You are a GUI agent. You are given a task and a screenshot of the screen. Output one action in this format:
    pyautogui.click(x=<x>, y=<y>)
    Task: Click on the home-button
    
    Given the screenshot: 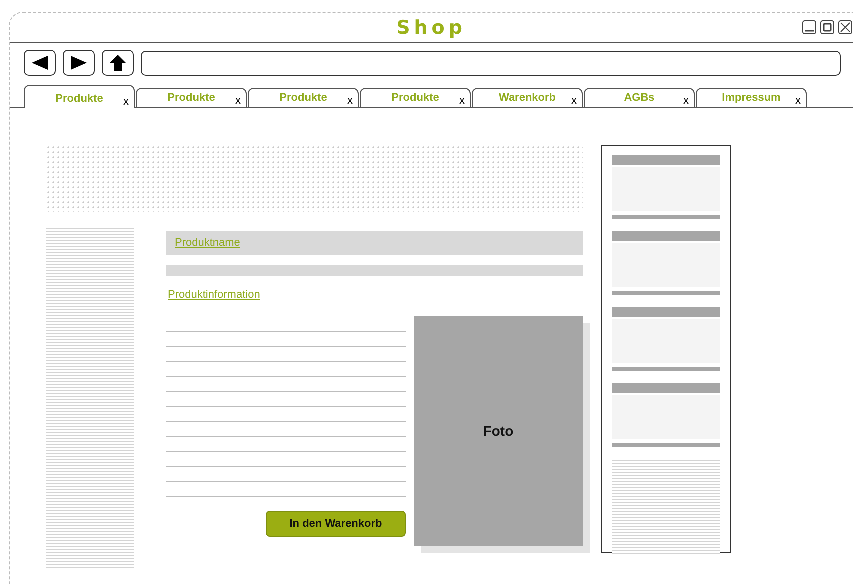 What is the action you would take?
    pyautogui.click(x=118, y=63)
    